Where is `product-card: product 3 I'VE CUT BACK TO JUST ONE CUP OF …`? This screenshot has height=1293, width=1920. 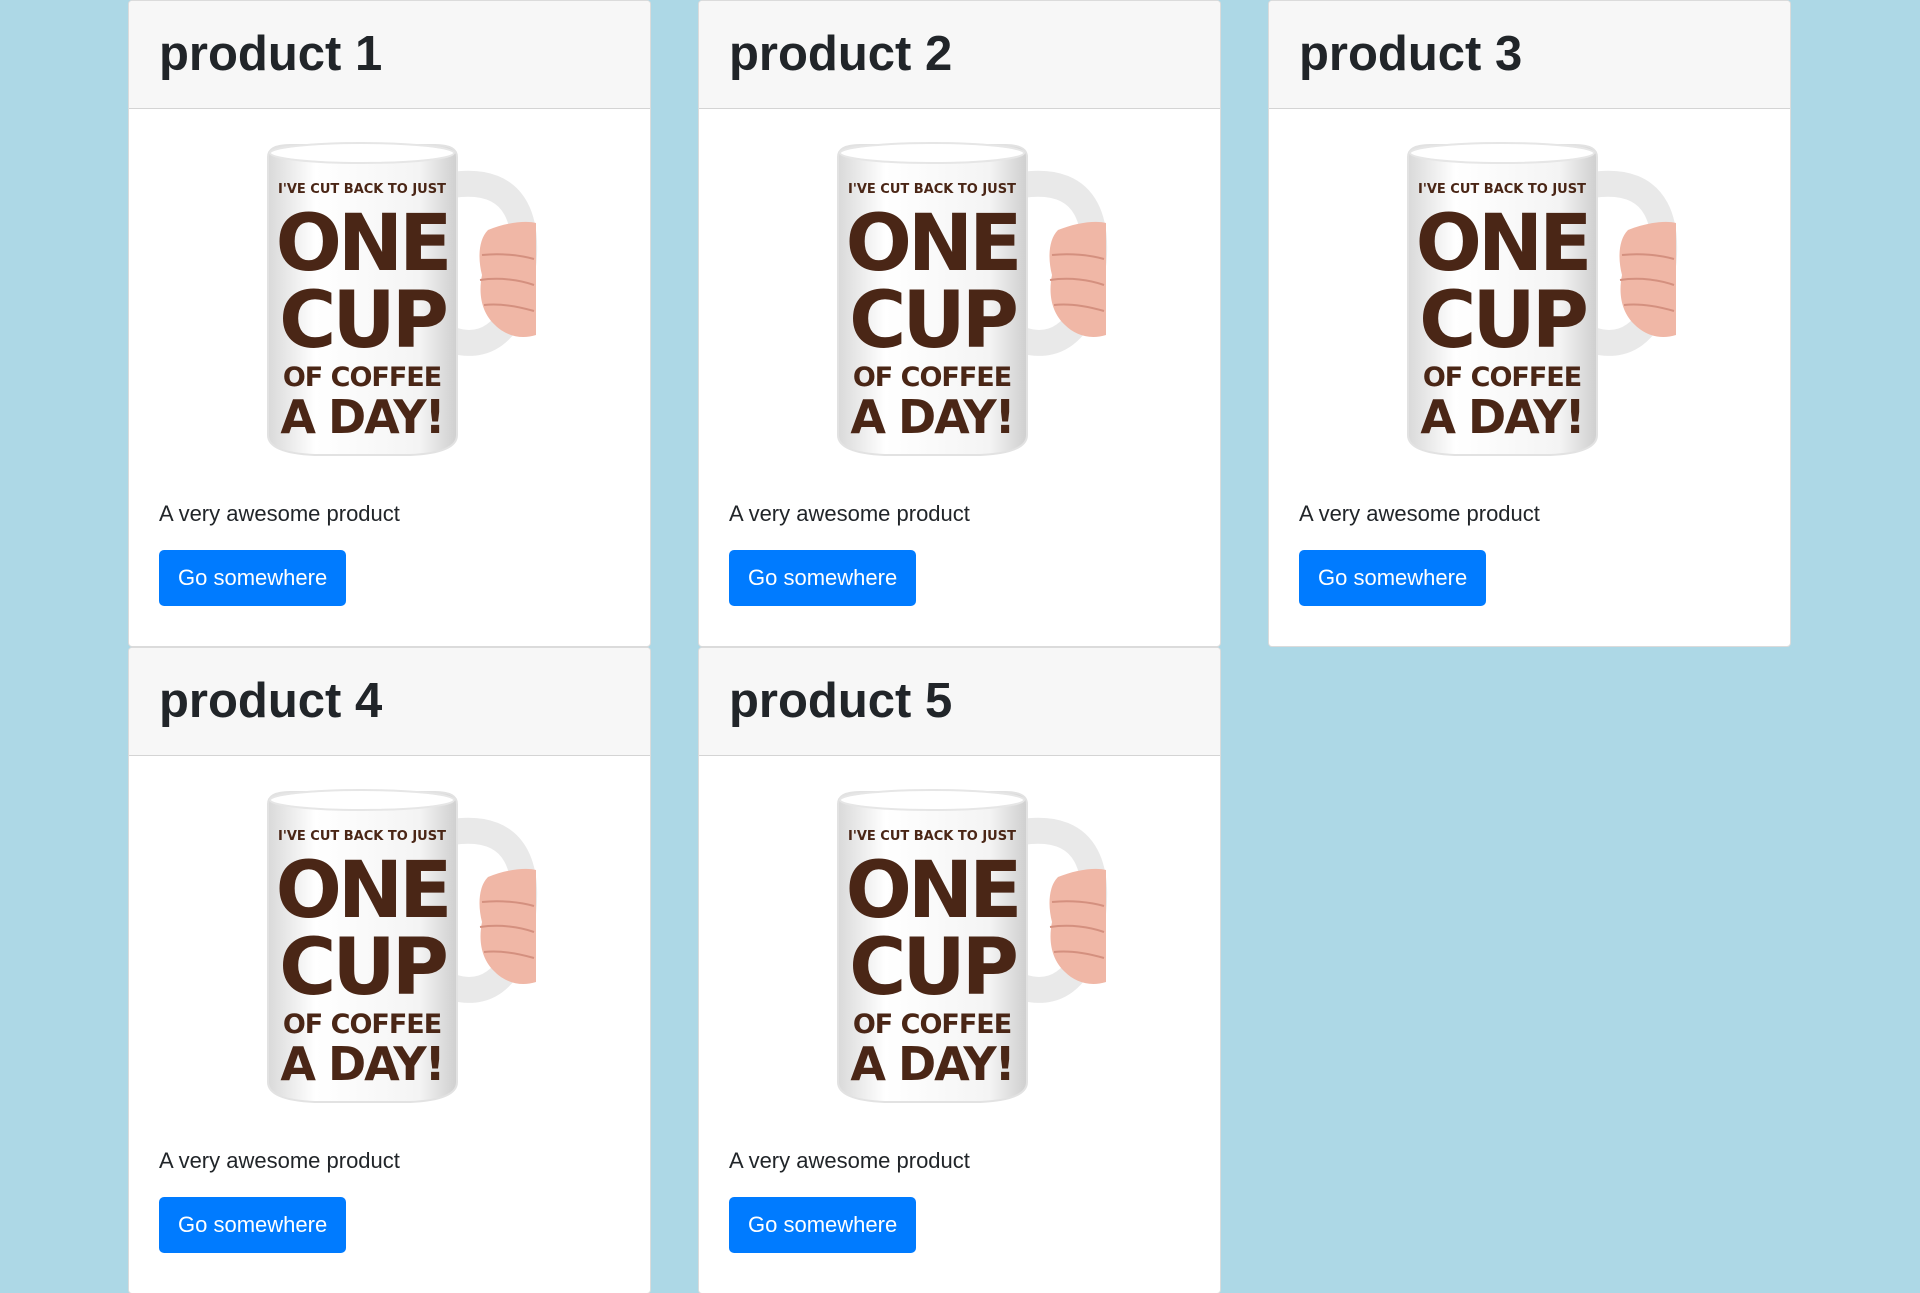
product-card: product 3 I'VE CUT BACK TO JUST ONE CUP OF … is located at coordinates (1529, 323).